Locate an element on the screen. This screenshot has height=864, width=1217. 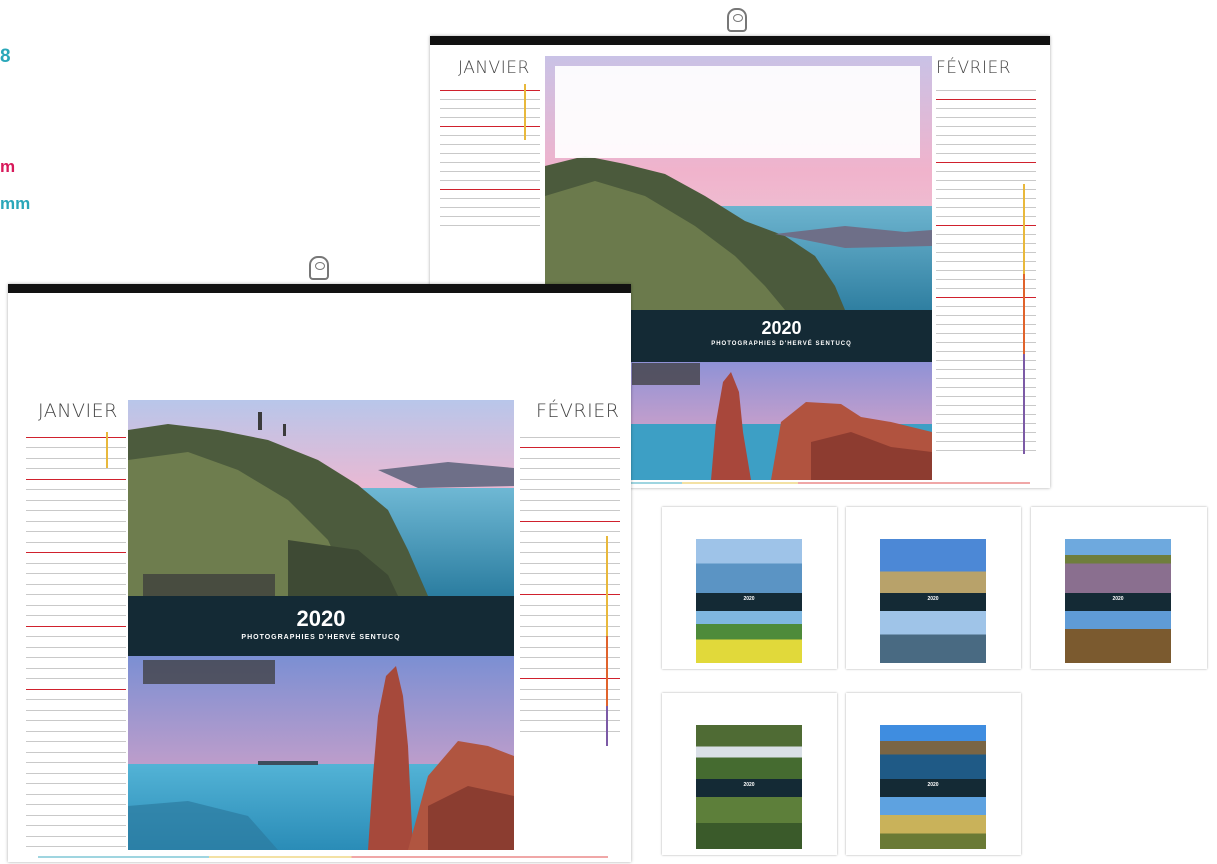
thumbnail-title-band: 2020 is located at coordinates (933, 788).